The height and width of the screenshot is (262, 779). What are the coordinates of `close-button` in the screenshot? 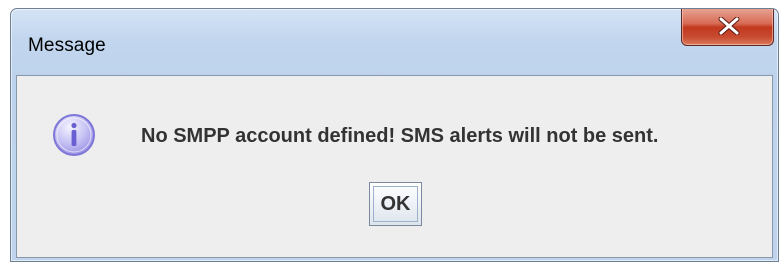 It's located at (727, 27).